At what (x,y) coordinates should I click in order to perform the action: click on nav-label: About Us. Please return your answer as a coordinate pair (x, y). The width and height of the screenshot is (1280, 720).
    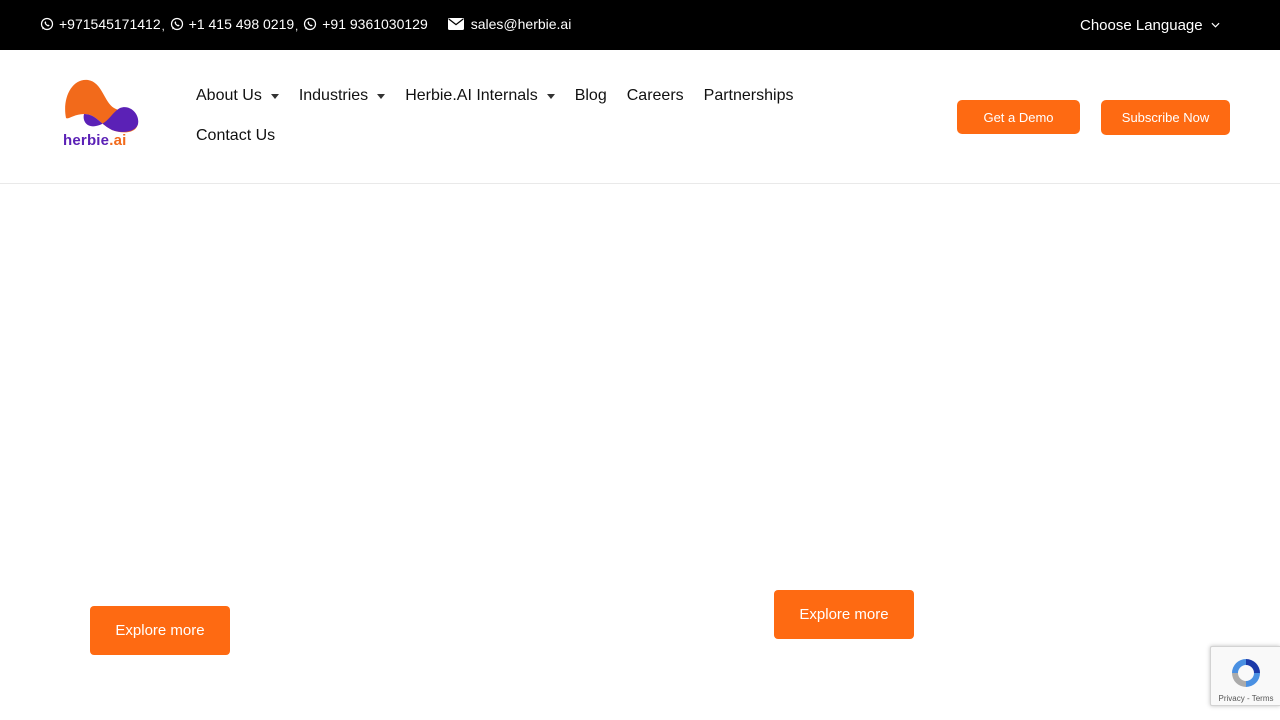
    Looking at the image, I should click on (229, 95).